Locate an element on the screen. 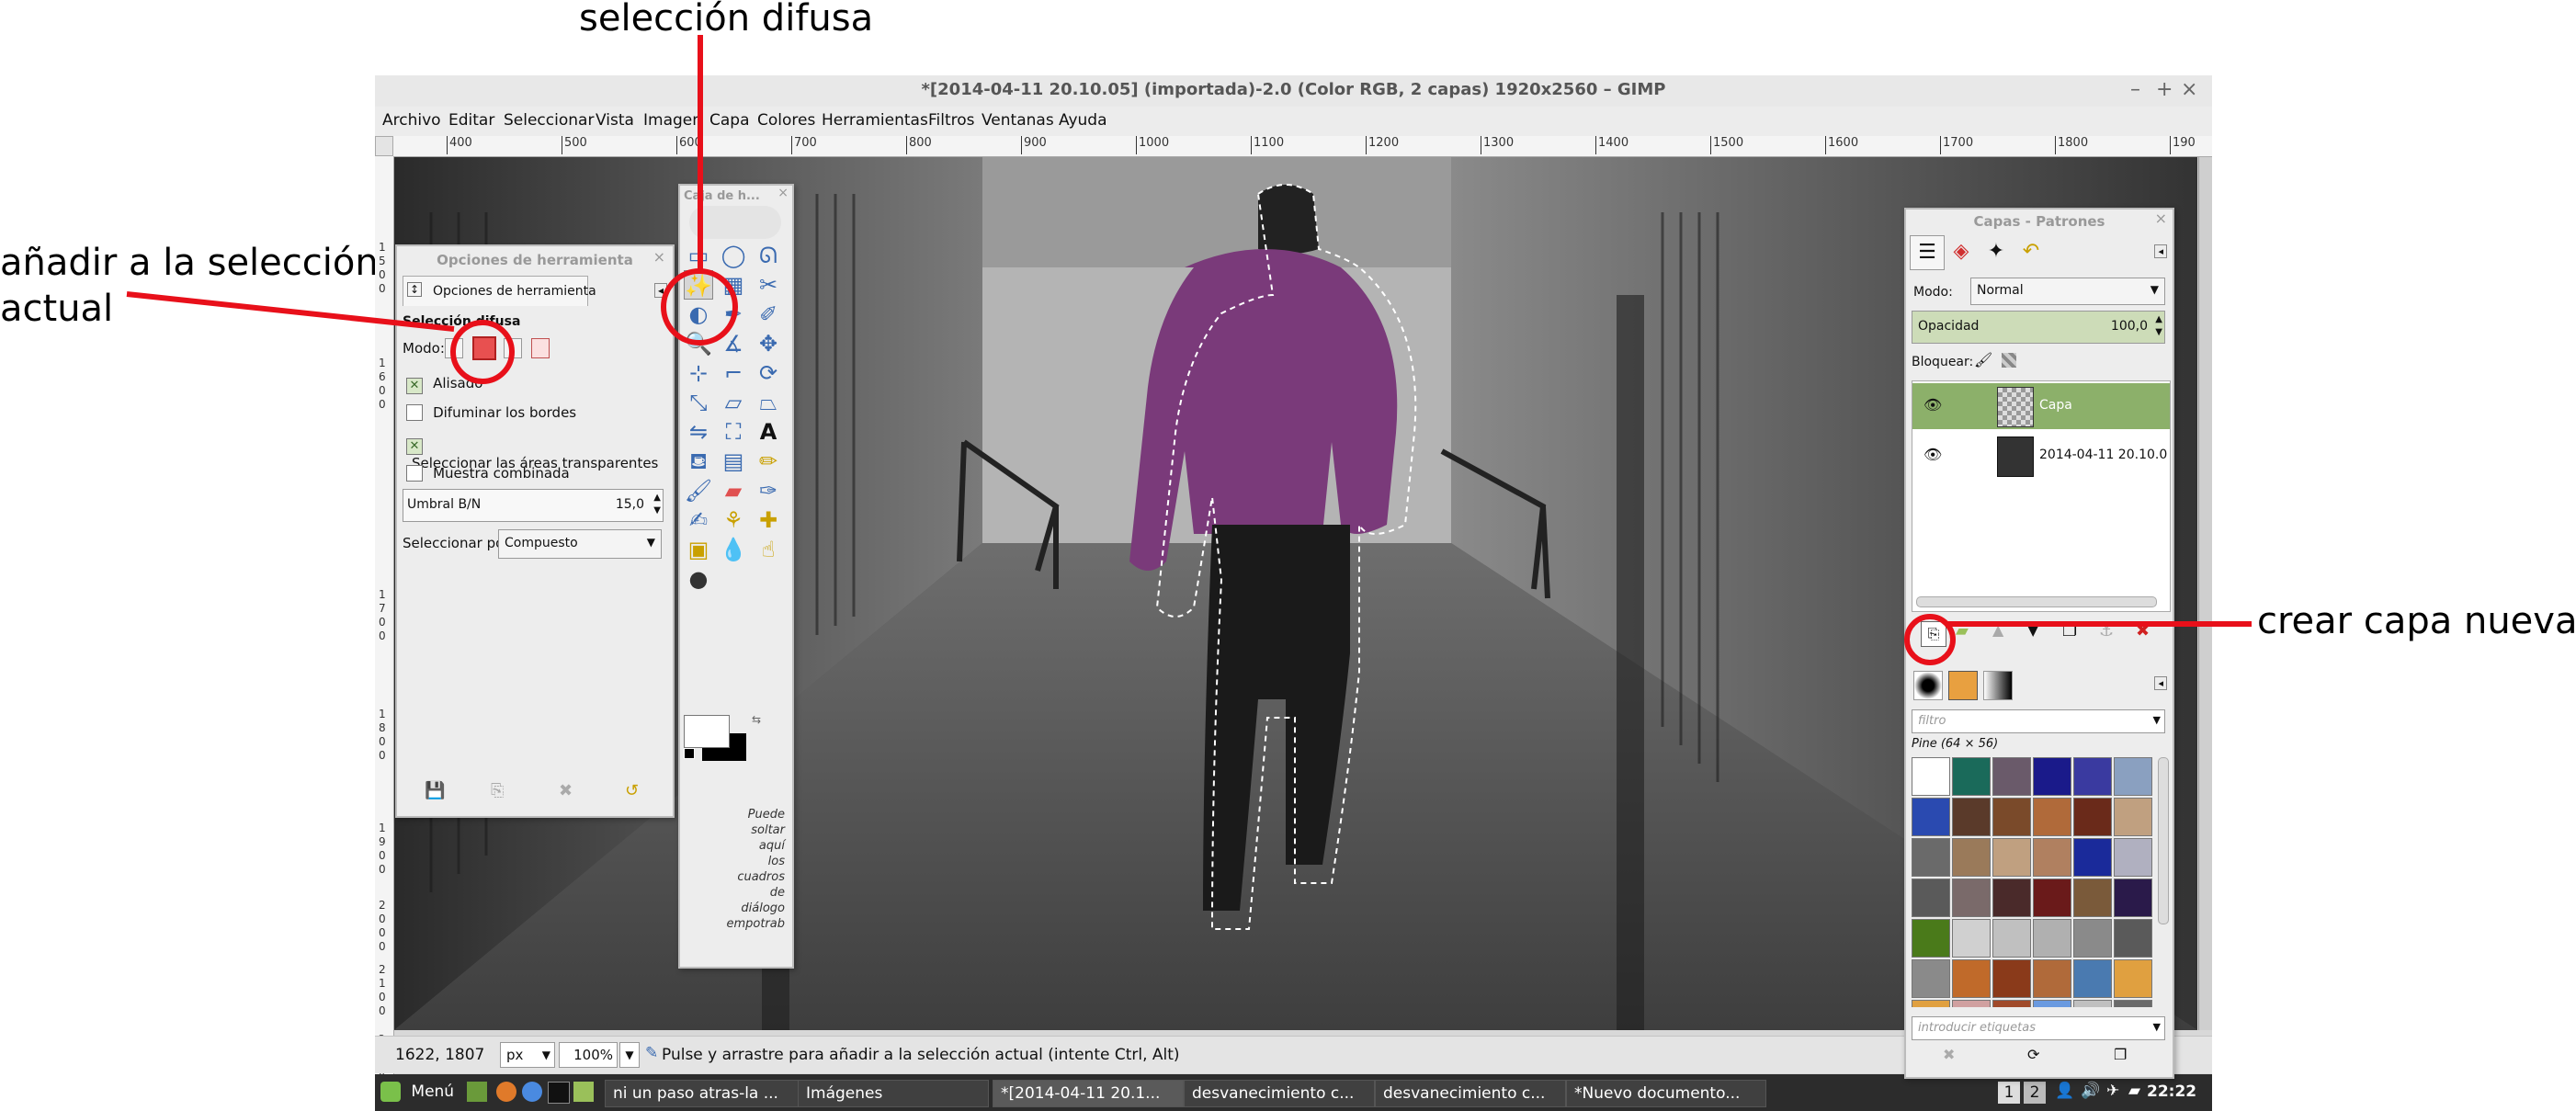 The image size is (2576, 1111). cage-tool-icon: ⛶ is located at coordinates (733, 432).